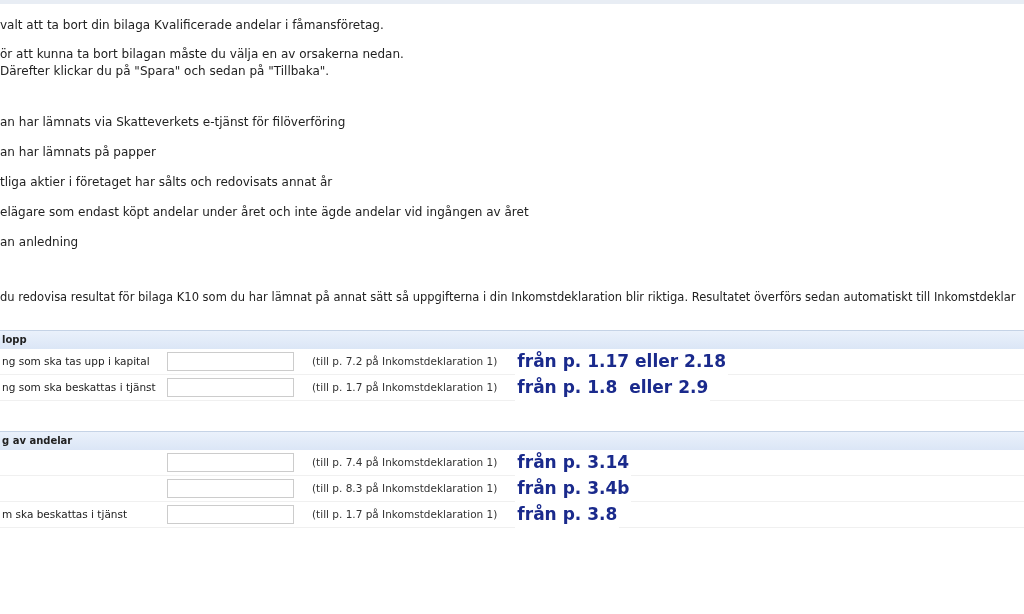  Describe the element at coordinates (192, 25) in the screenshot. I see `intro-text: valt att ta bort din bilaga Kvalificerade andelar i fåmansföretag.` at that location.